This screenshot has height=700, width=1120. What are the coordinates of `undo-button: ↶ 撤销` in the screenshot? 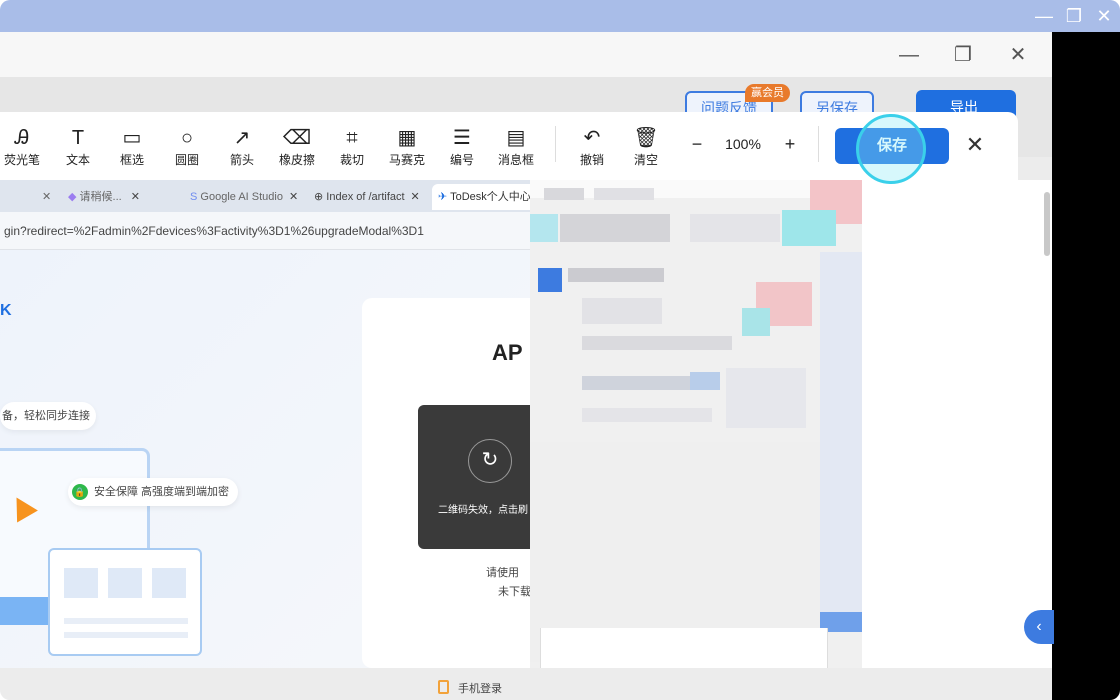 It's located at (592, 149).